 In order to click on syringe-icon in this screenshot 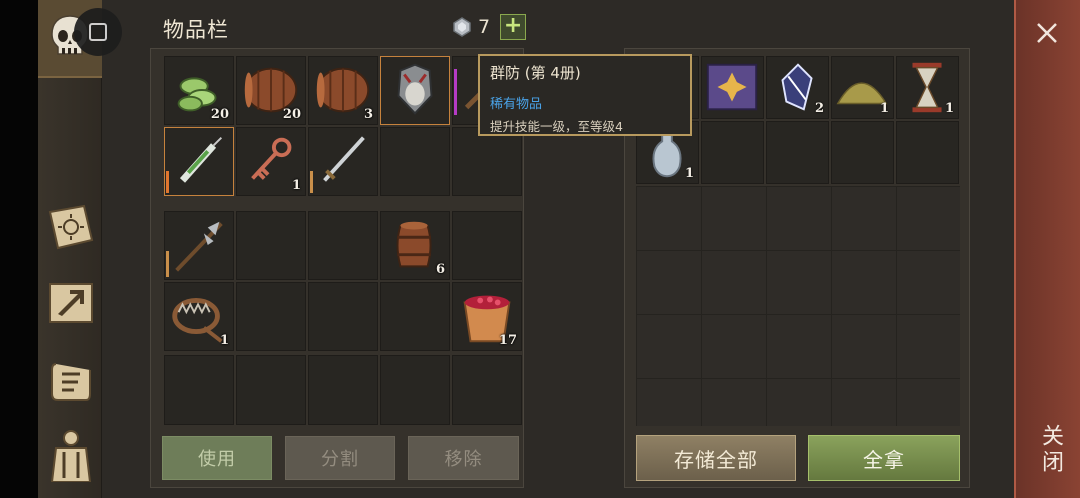, I will do `click(201, 160)`.